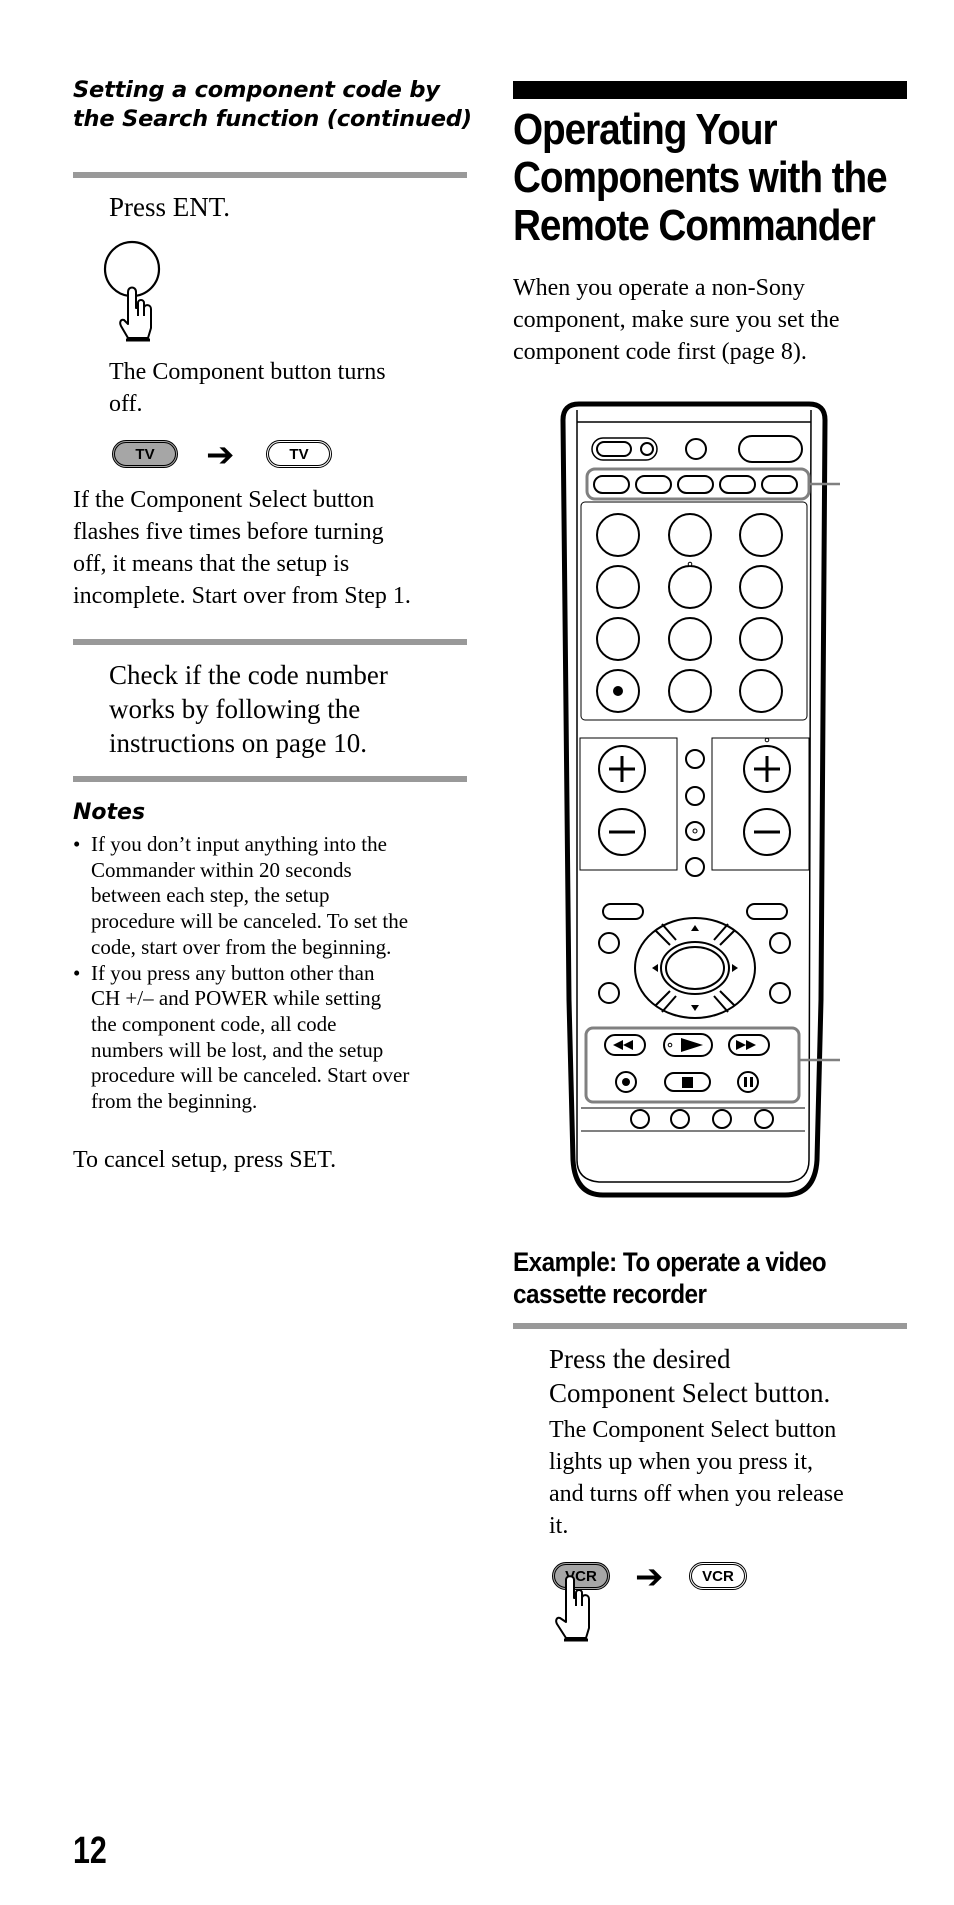 The height and width of the screenshot is (1905, 954). Describe the element at coordinates (681, 1462) in the screenshot. I see `result-line: lights up when you press it,` at that location.